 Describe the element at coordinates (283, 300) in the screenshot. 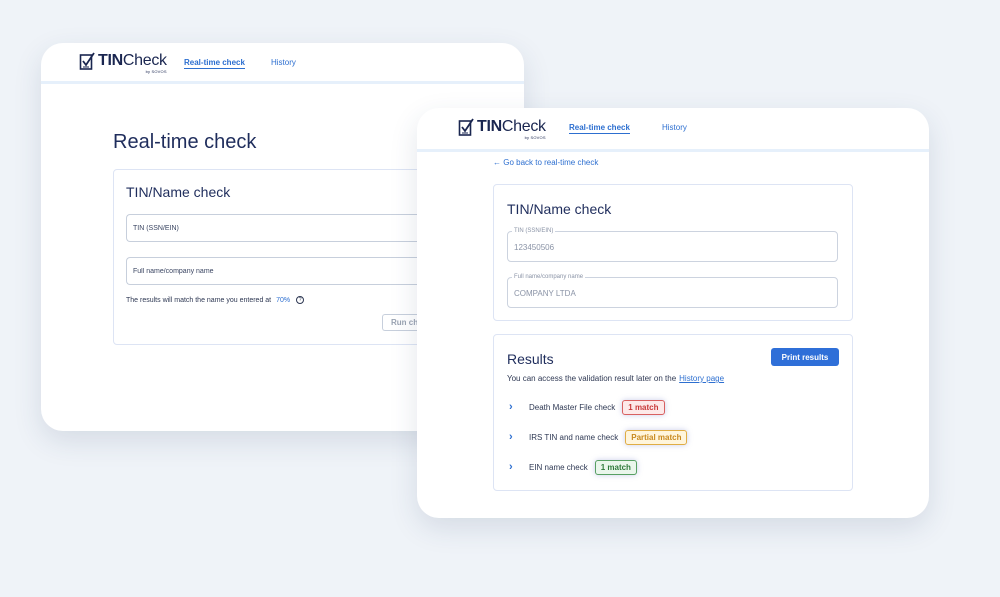

I see `match-percent: 70%` at that location.